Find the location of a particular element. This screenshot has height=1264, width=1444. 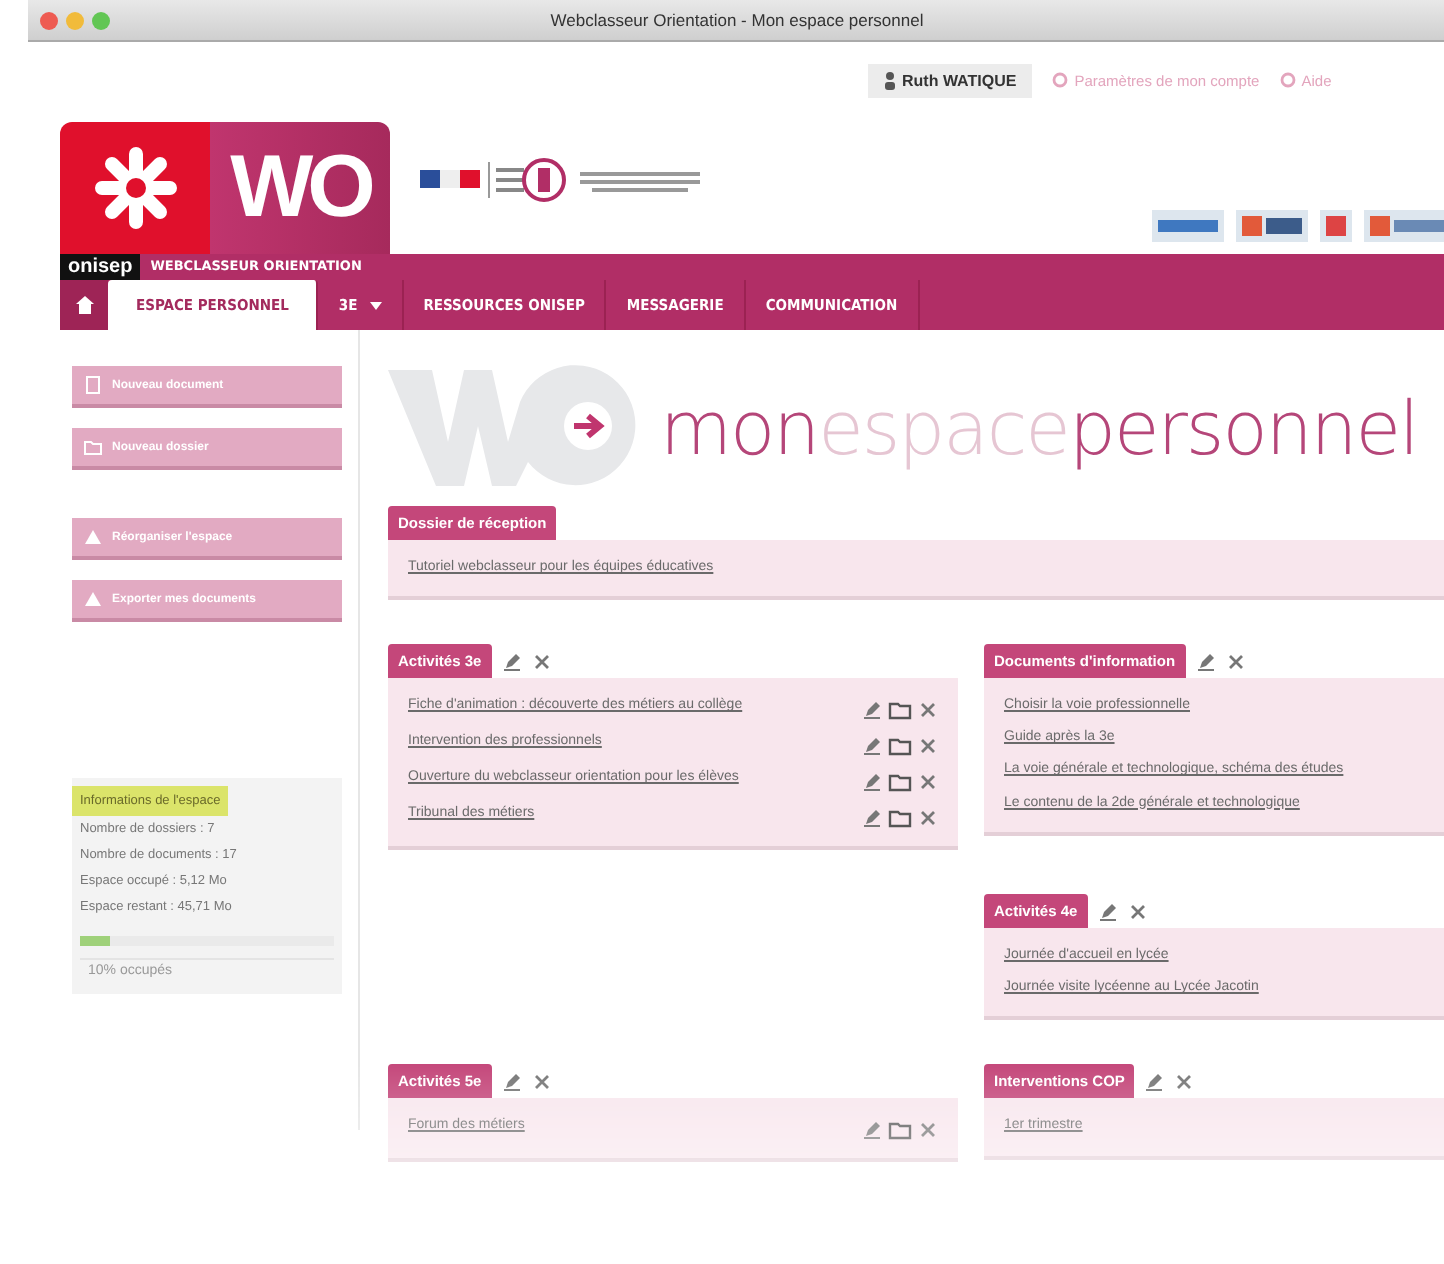

user-icon is located at coordinates (890, 80).